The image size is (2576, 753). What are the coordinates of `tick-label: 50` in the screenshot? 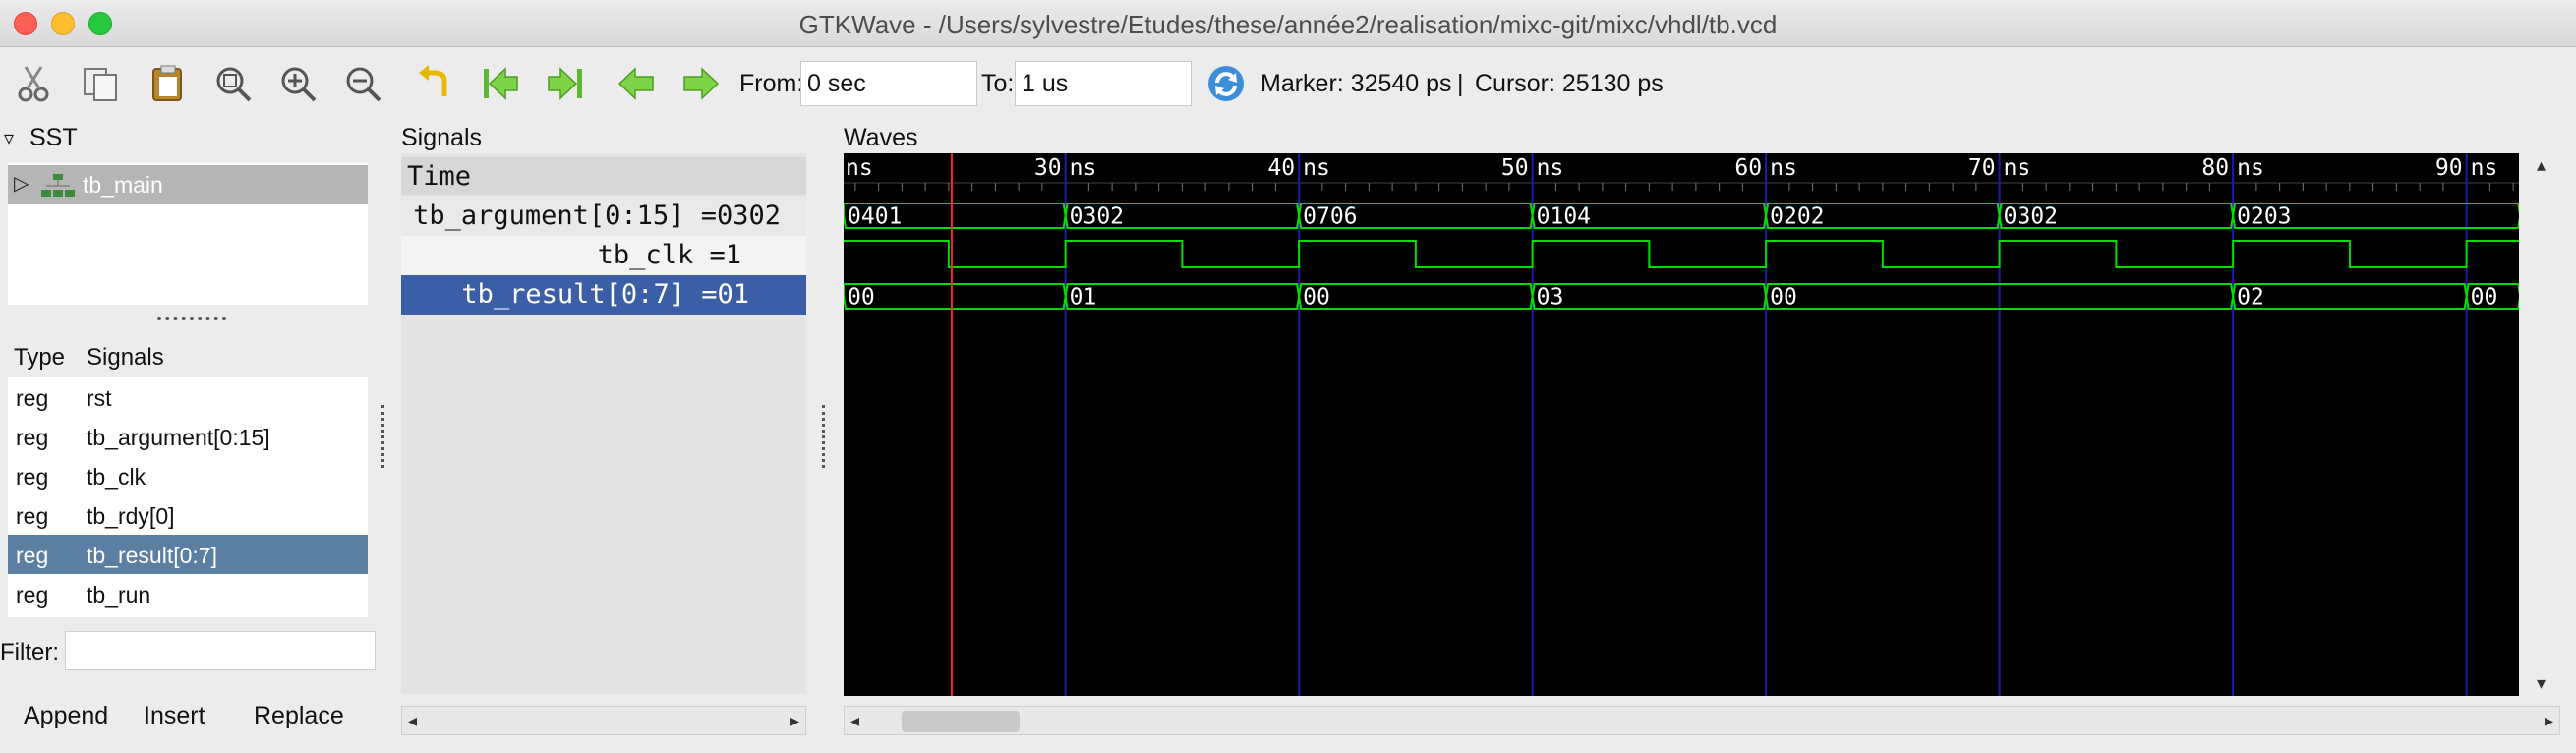 It's located at (1515, 168).